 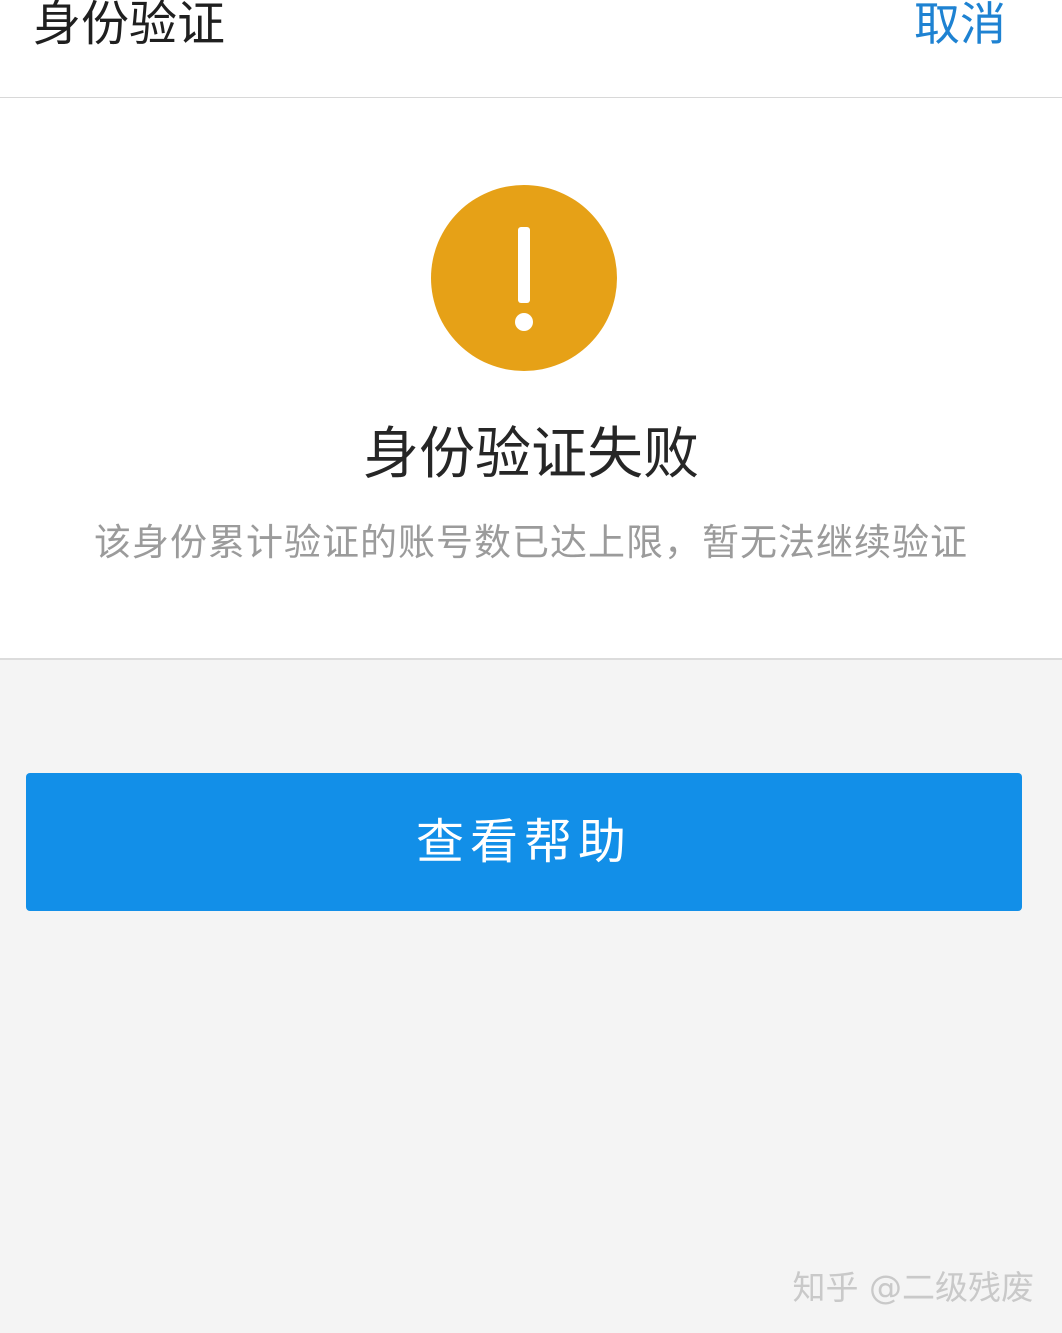 What do you see at coordinates (960, 27) in the screenshot?
I see `cancel-button: 取消` at bounding box center [960, 27].